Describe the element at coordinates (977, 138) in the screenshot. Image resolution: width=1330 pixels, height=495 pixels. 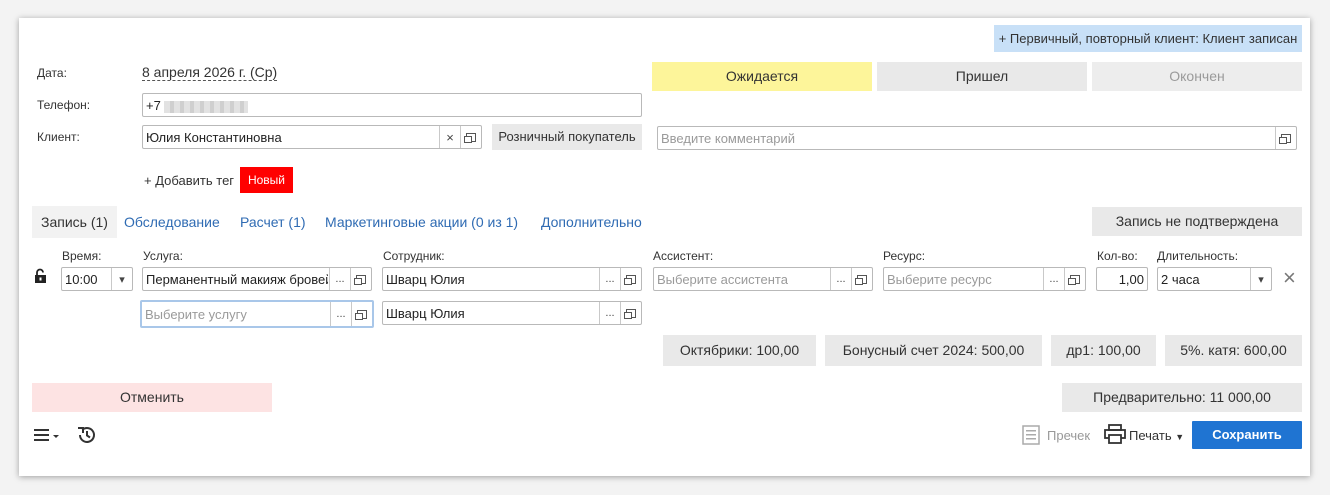
I see `comment-input: Введите комментарий` at that location.